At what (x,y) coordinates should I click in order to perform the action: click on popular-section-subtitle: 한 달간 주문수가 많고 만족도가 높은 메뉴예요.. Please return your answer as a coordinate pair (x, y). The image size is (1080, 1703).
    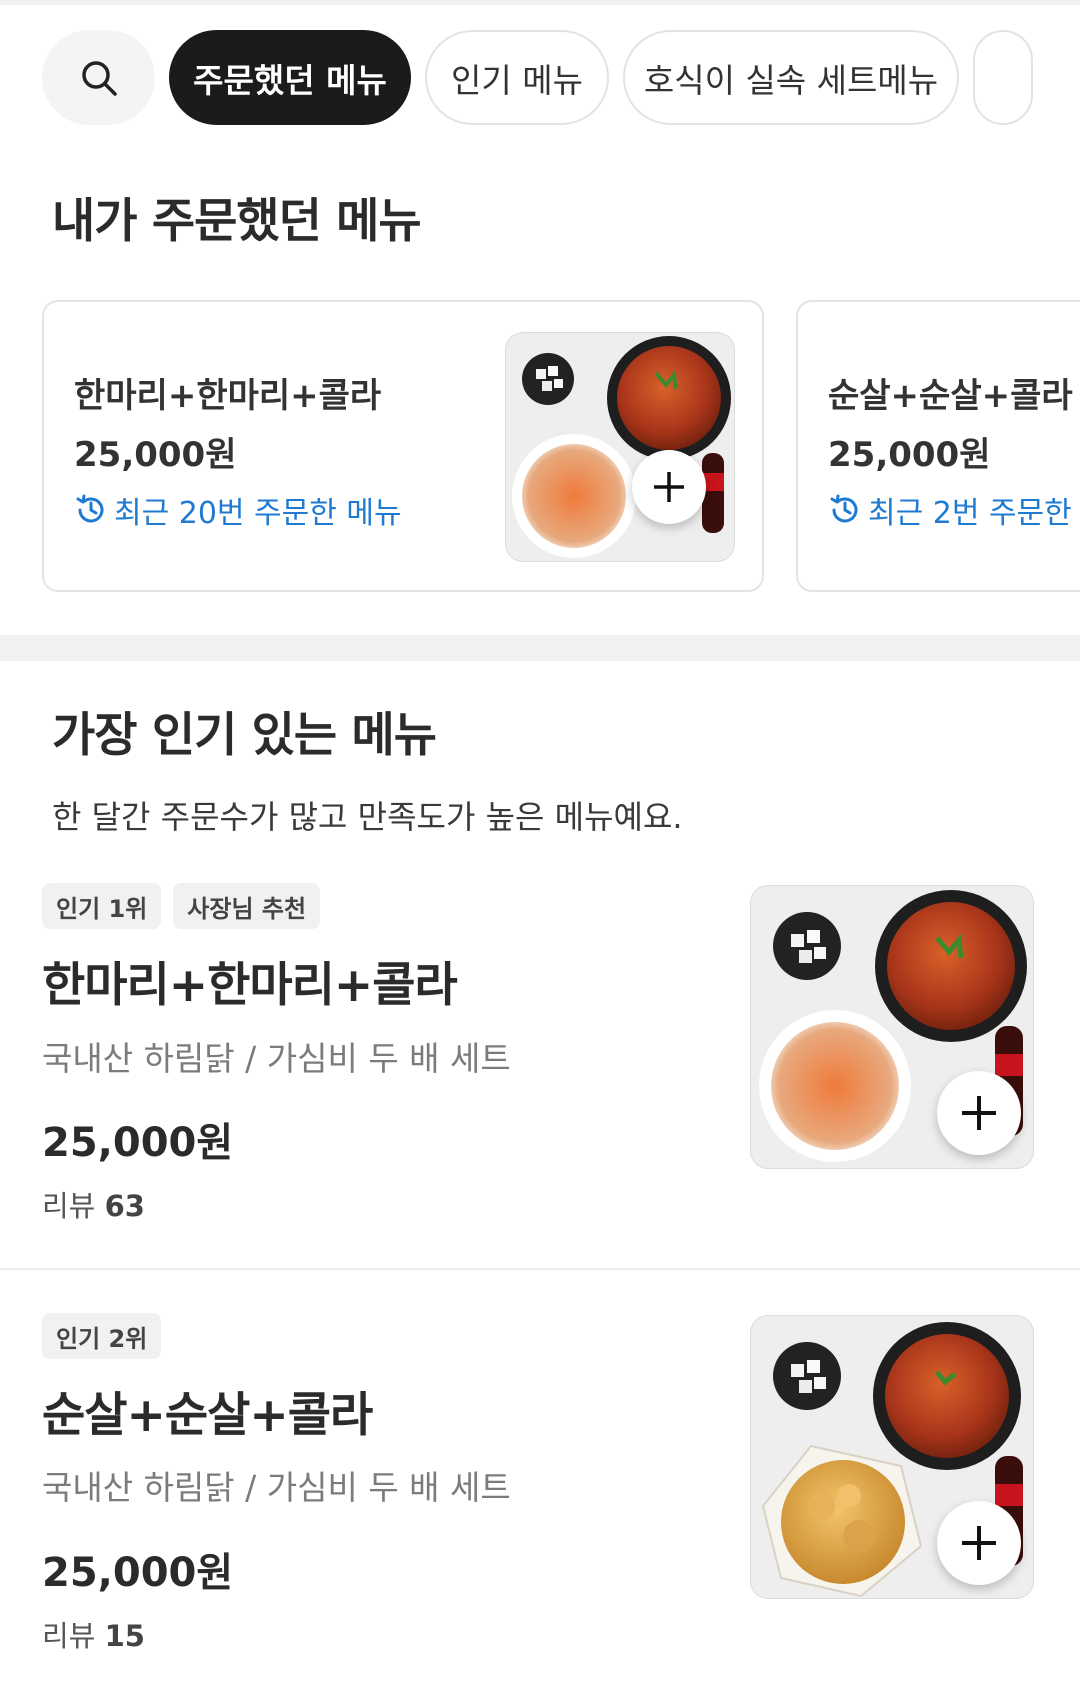
    Looking at the image, I should click on (367, 817).